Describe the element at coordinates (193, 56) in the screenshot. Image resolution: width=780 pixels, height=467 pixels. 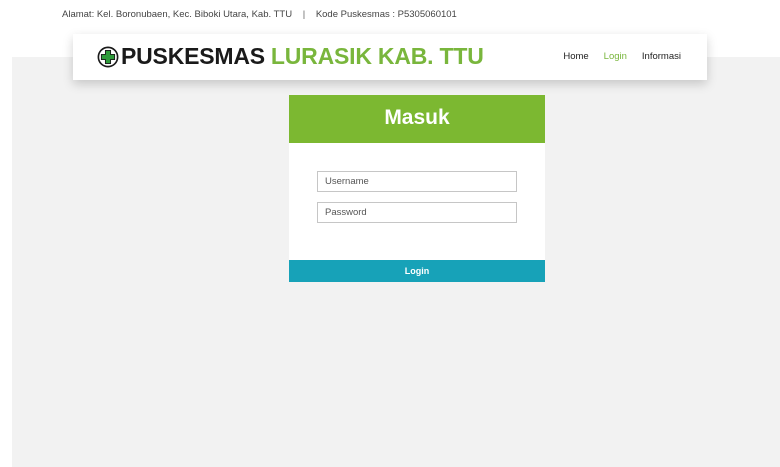
I see `brand-title-primary: PUSKESMAS` at that location.